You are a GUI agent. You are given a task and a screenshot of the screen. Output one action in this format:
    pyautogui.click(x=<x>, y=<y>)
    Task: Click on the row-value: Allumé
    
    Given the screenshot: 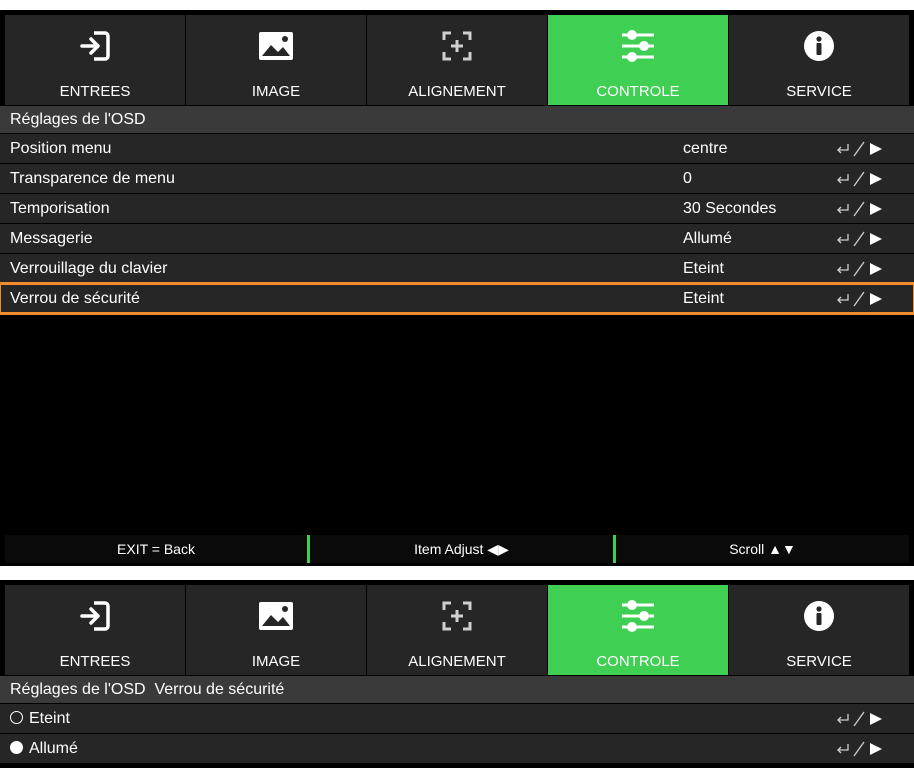 What is the action you would take?
    pyautogui.click(x=707, y=238)
    